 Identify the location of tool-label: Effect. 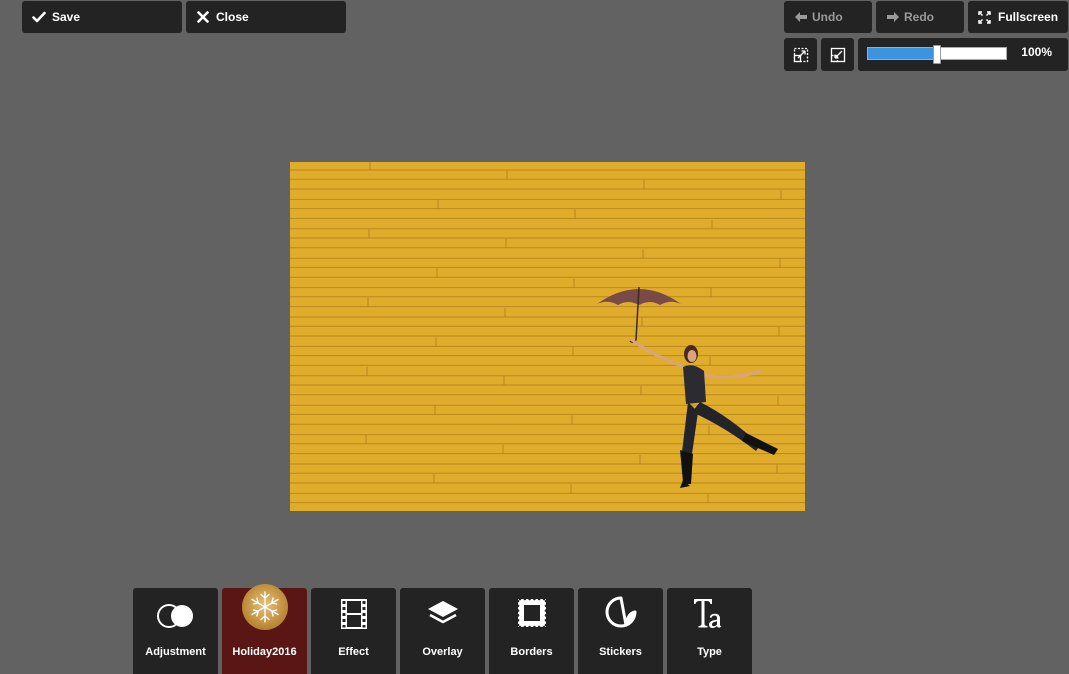
(353, 652).